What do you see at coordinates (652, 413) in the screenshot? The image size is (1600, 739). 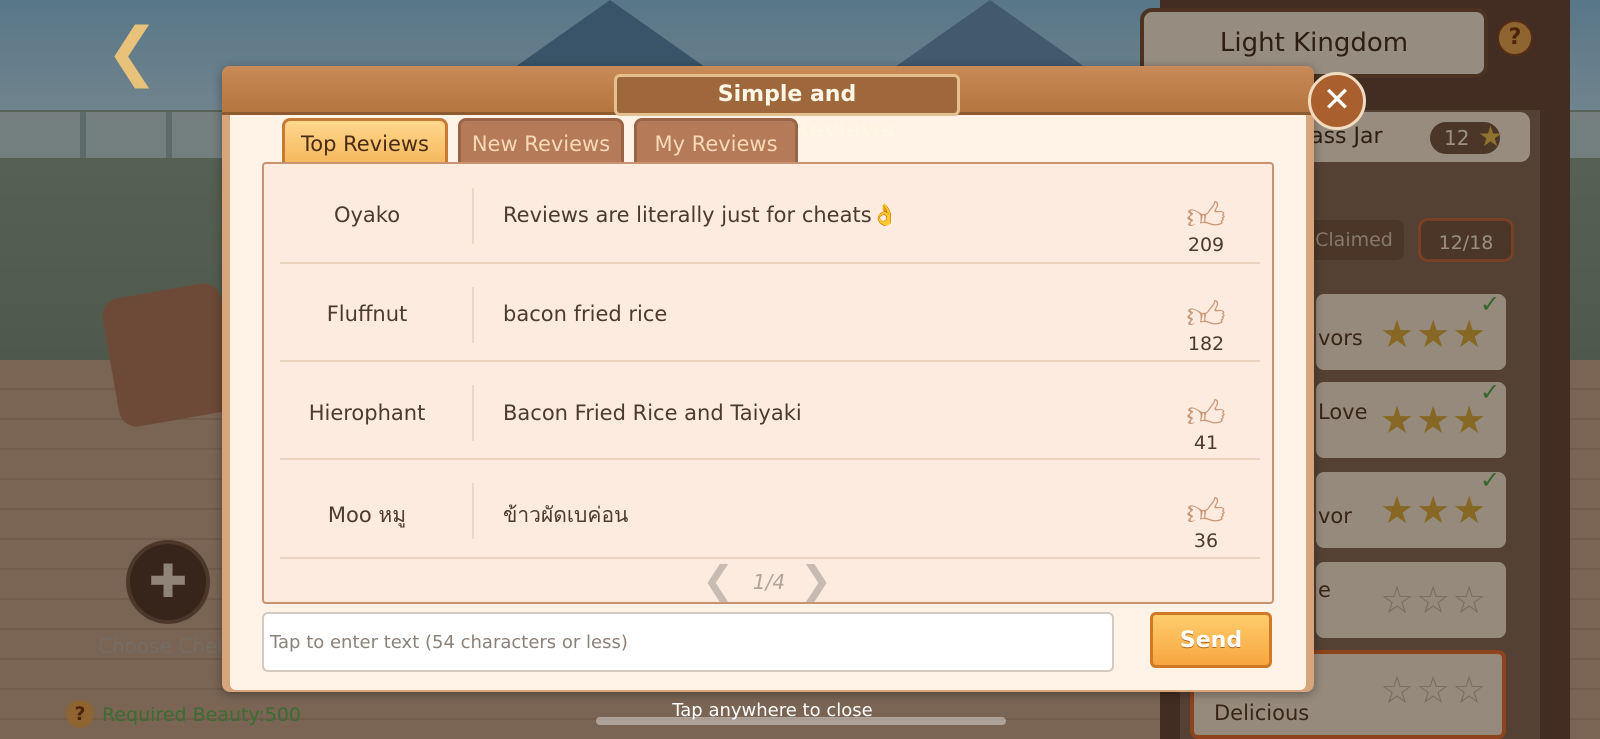 I see `review-text: Bacon Fried Rice and Taiyaki` at bounding box center [652, 413].